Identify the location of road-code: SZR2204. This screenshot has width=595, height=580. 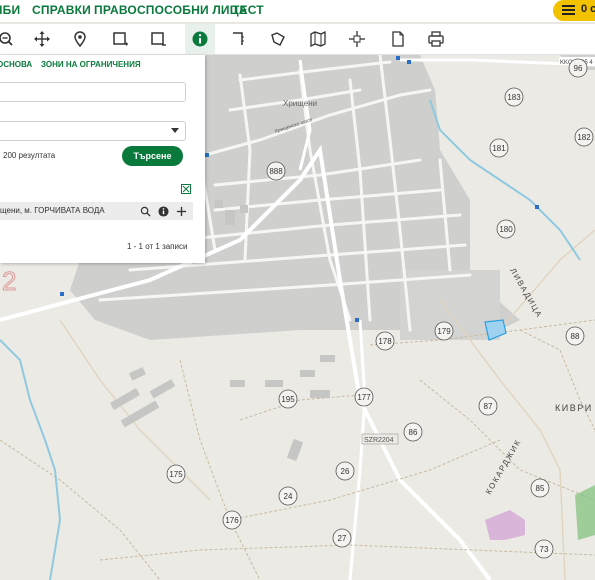
(379, 440).